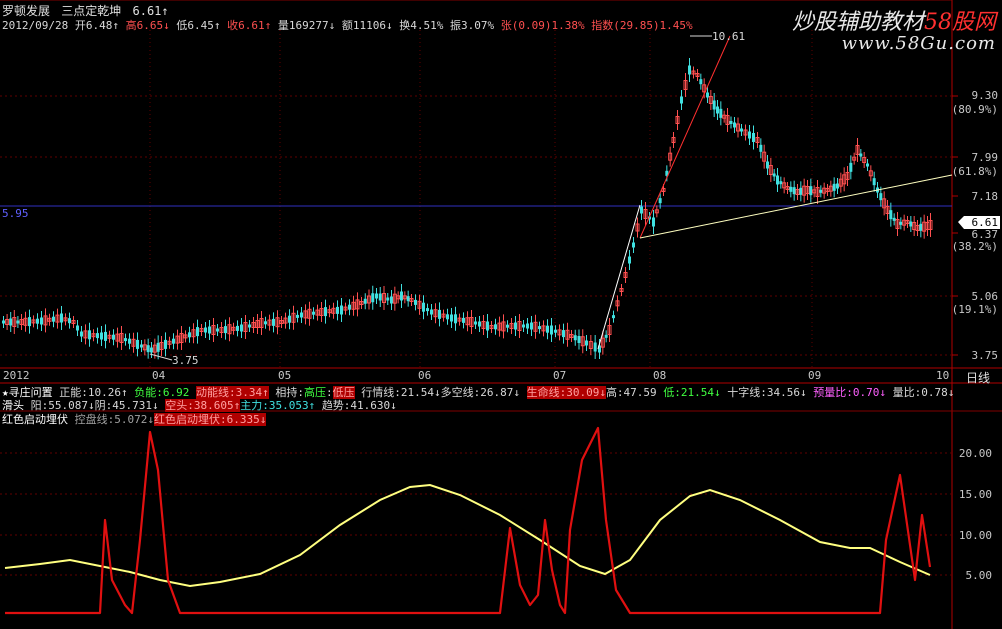 The image size is (1002, 629). Describe the element at coordinates (421, 25) in the screenshot. I see `quote-turnover: 换4.51%` at that location.